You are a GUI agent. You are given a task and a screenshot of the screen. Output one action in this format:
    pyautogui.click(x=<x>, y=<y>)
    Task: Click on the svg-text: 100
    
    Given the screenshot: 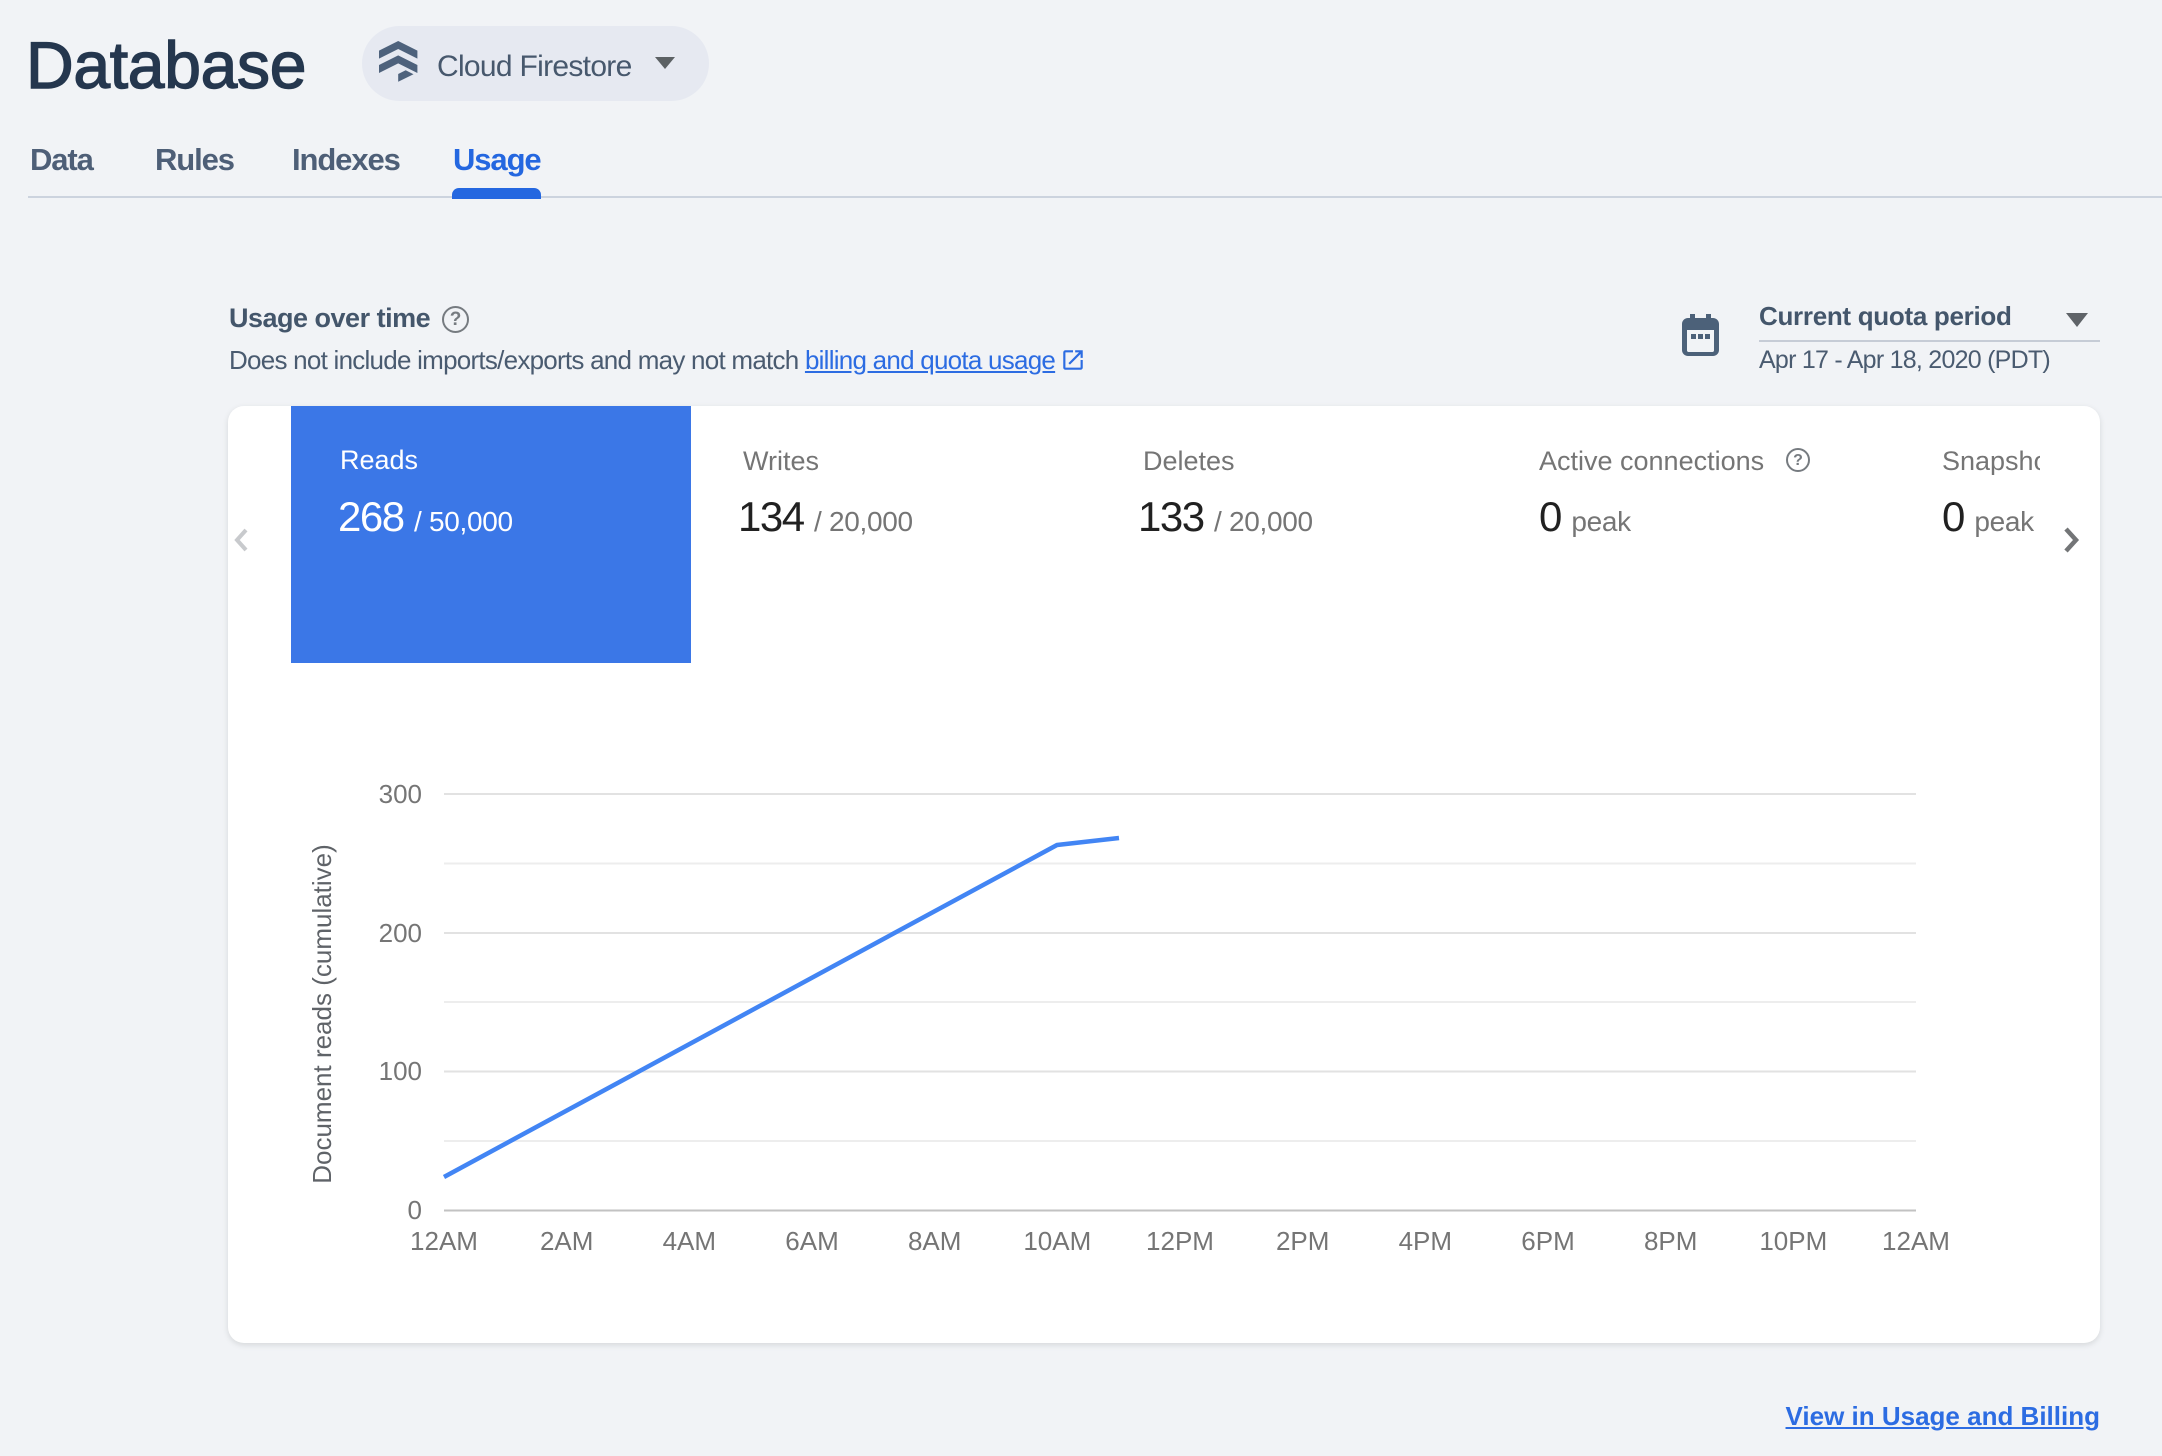 What is the action you would take?
    pyautogui.click(x=400, y=1071)
    